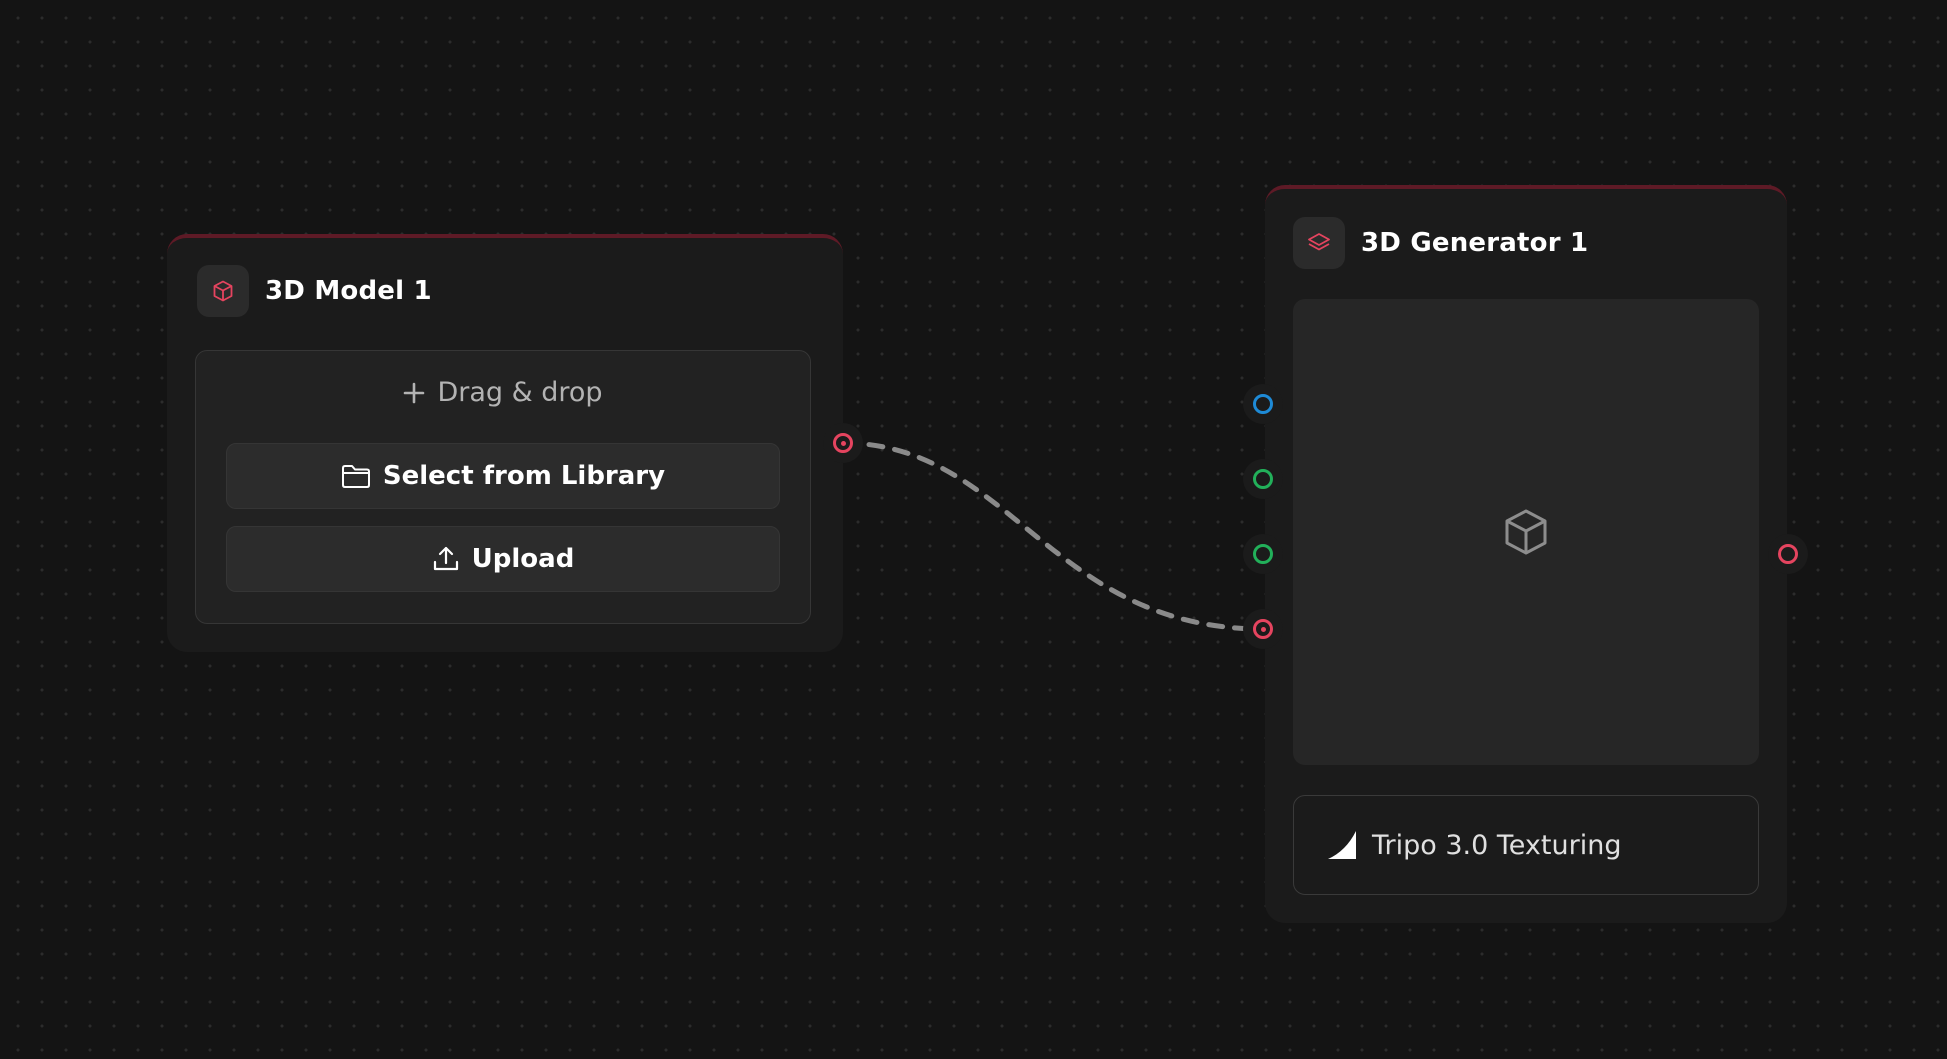 The width and height of the screenshot is (1947, 1059). I want to click on generator-output-port, so click(1788, 554).